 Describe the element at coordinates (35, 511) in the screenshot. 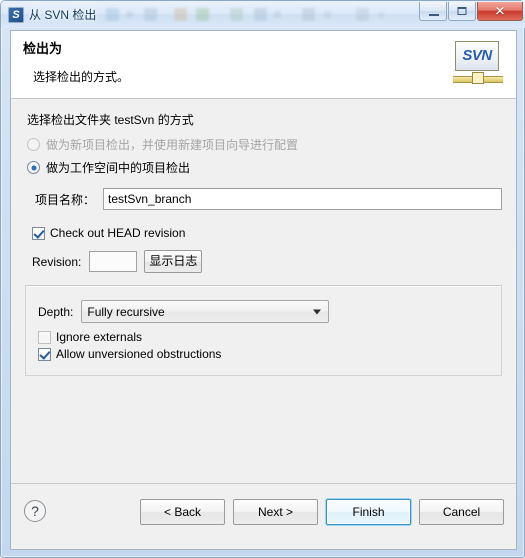

I see `help-button: ?` at that location.